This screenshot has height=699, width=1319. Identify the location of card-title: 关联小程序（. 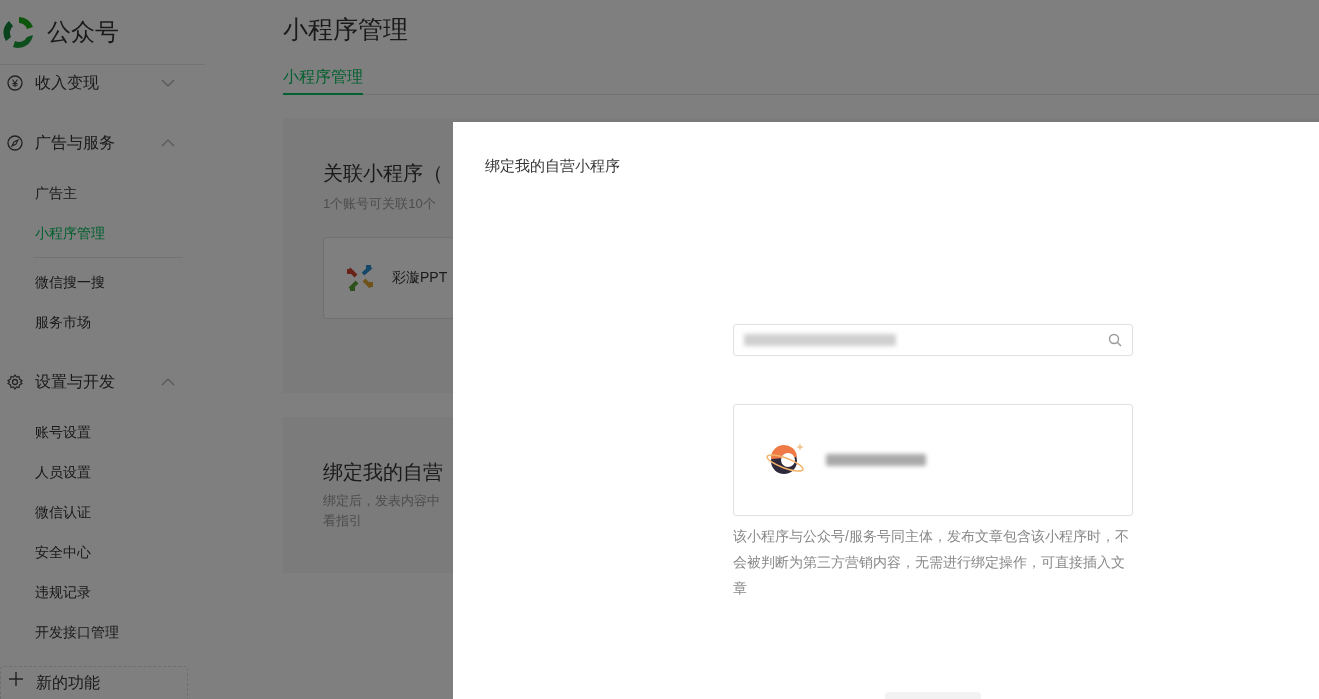
(383, 173).